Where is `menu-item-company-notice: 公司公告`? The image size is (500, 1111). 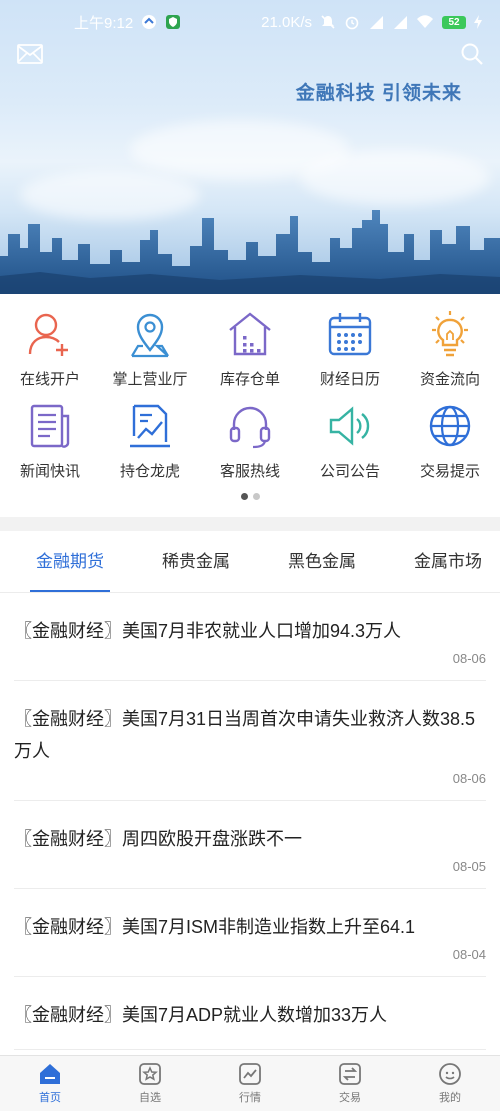
menu-item-company-notice: 公司公告 is located at coordinates (350, 438).